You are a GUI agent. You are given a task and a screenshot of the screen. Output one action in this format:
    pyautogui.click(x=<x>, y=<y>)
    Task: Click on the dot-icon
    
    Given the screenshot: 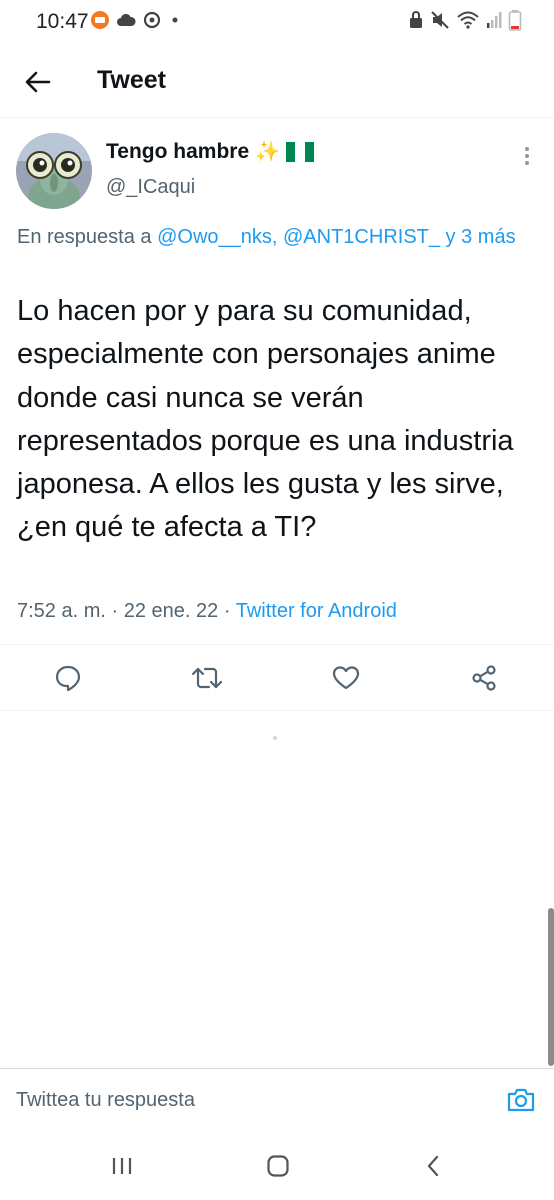 What is the action you would take?
    pyautogui.click(x=175, y=22)
    